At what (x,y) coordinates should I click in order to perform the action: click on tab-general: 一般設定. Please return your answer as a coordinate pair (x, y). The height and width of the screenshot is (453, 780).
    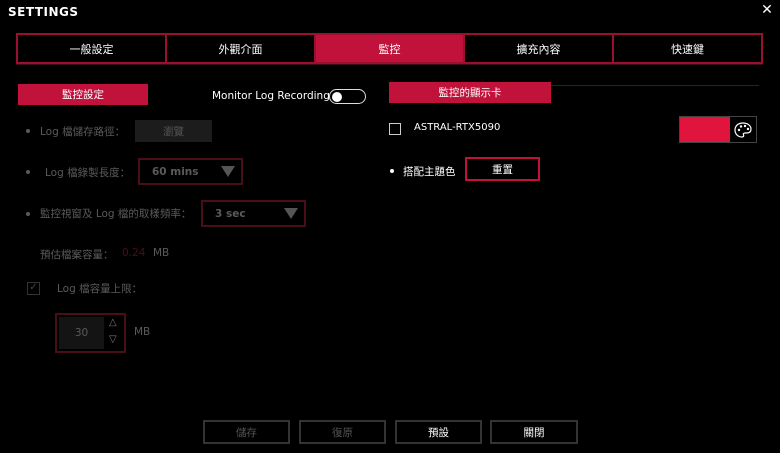
    Looking at the image, I should click on (92, 48).